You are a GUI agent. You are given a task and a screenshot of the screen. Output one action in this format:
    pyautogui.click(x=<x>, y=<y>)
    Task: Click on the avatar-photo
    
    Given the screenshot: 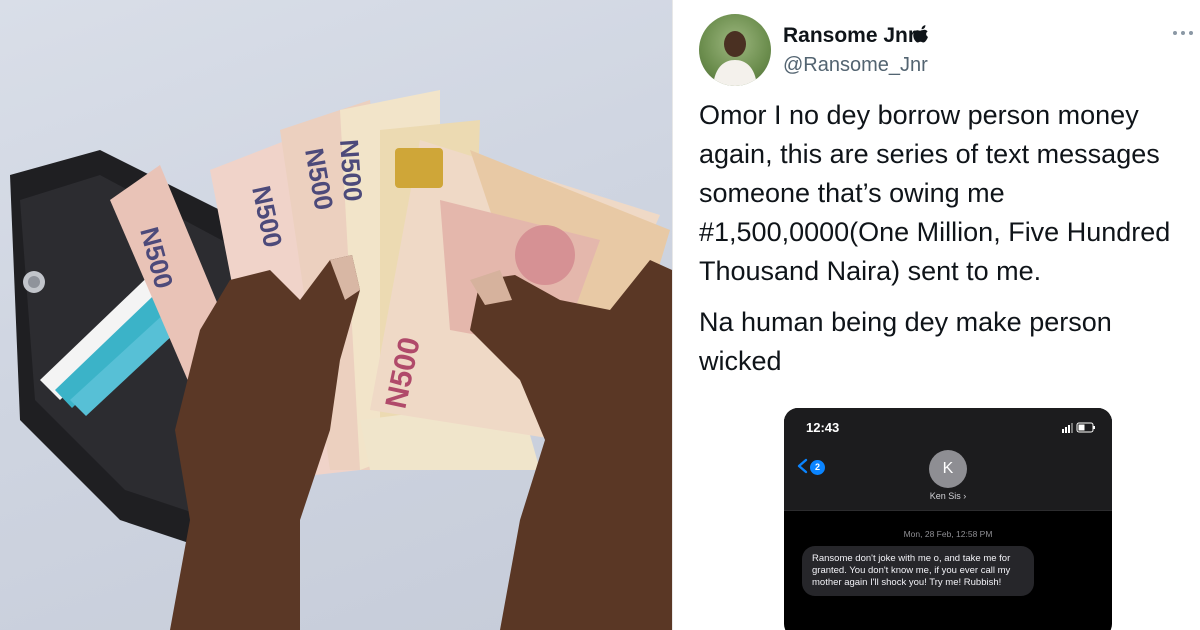 What is the action you would take?
    pyautogui.click(x=735, y=58)
    